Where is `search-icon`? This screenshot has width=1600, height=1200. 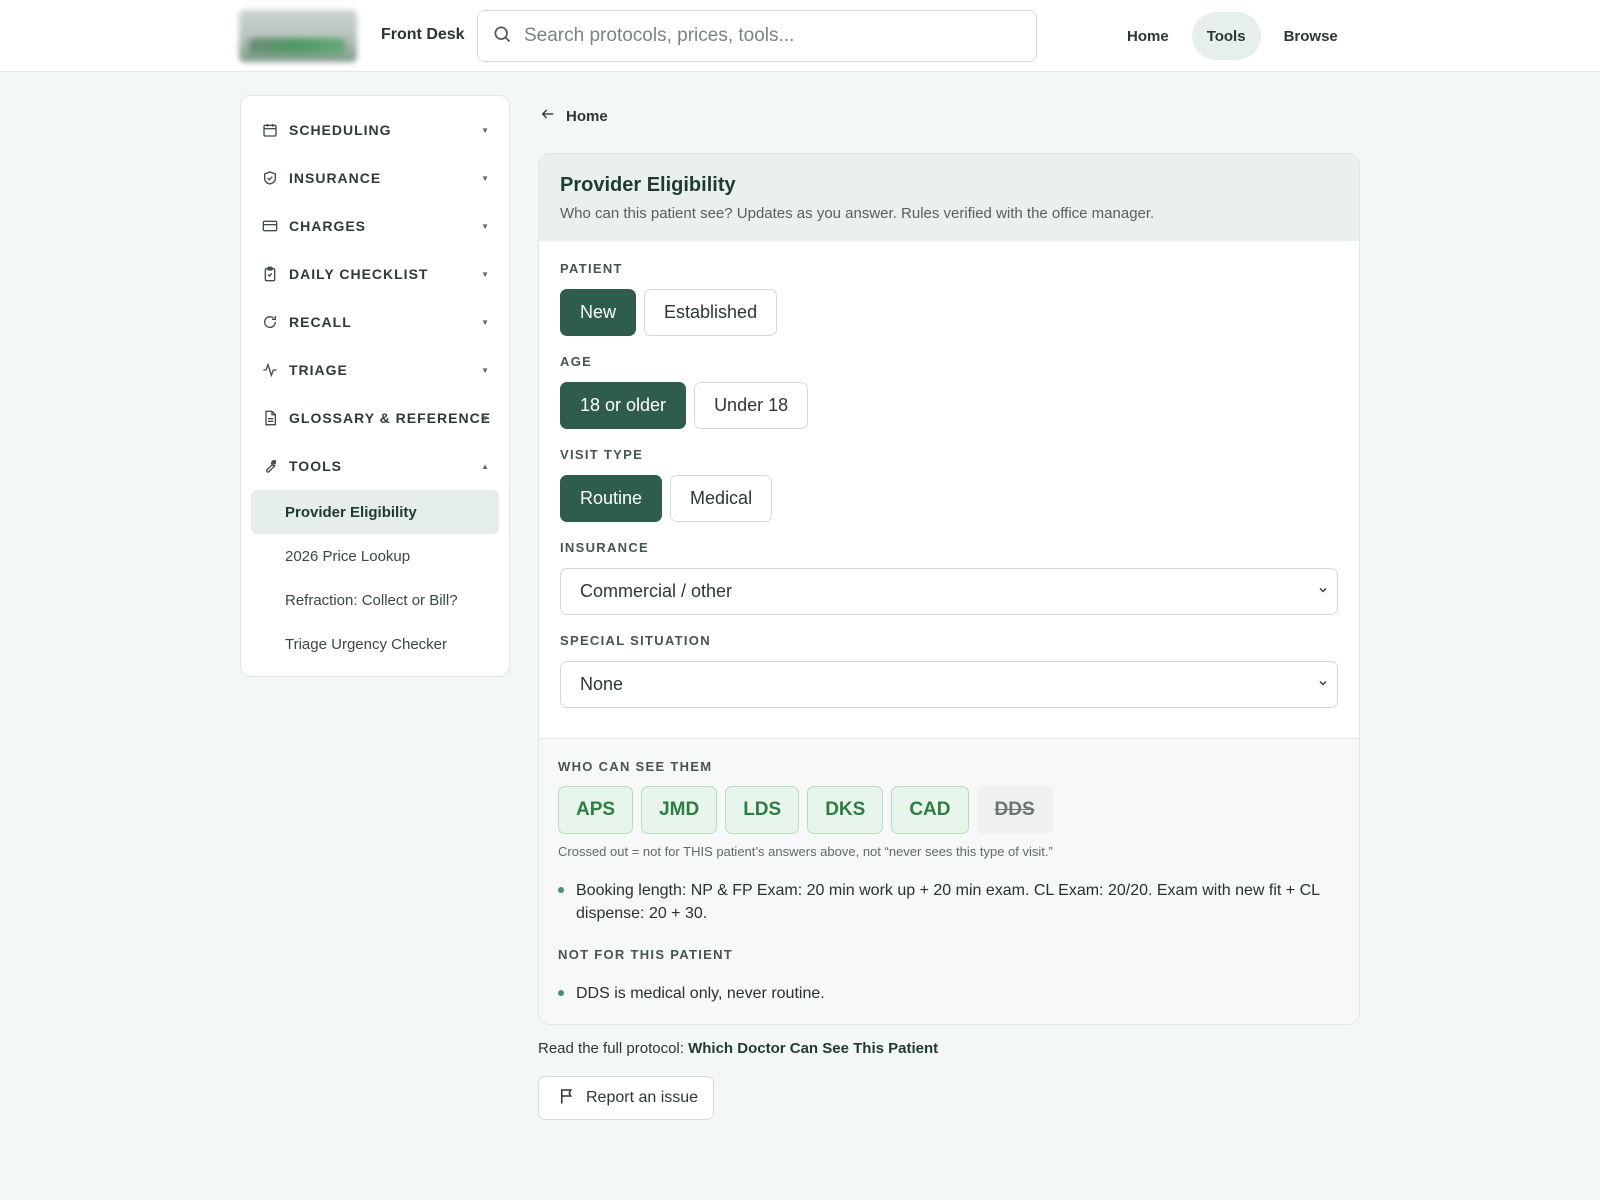
search-icon is located at coordinates (502, 36).